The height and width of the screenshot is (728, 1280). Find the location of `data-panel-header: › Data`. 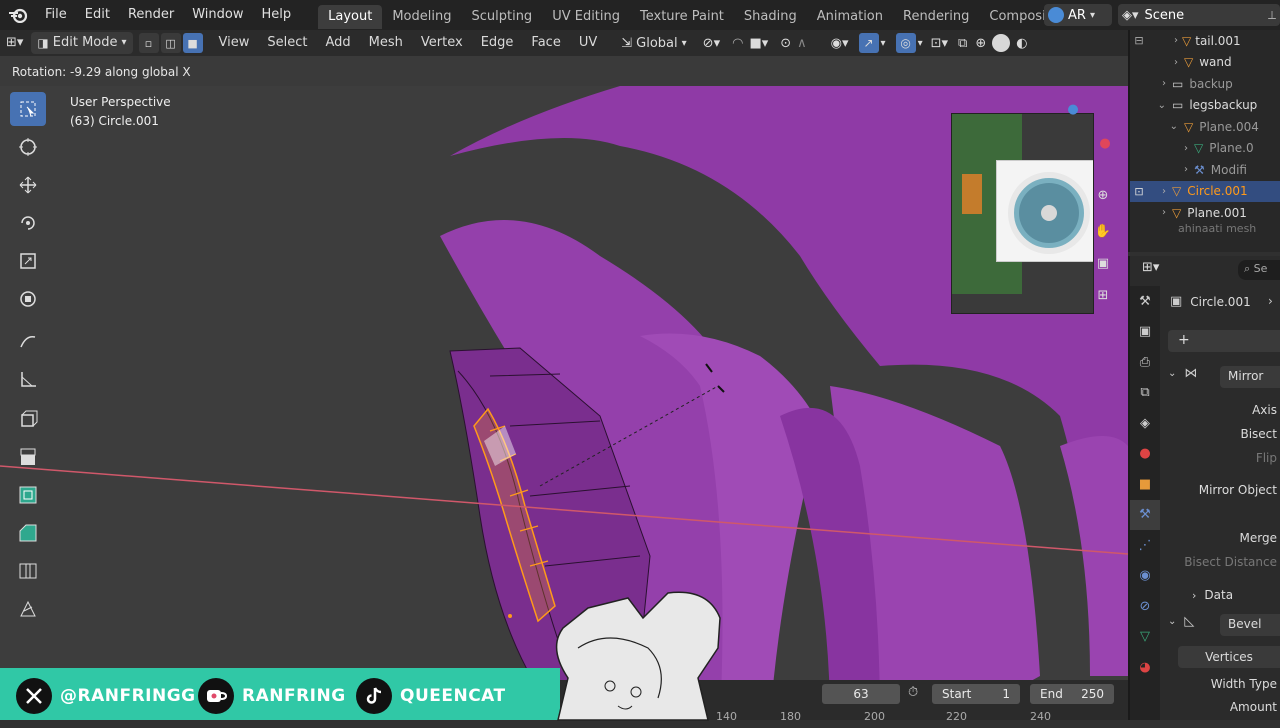

data-panel-header: › Data is located at coordinates (1212, 595).